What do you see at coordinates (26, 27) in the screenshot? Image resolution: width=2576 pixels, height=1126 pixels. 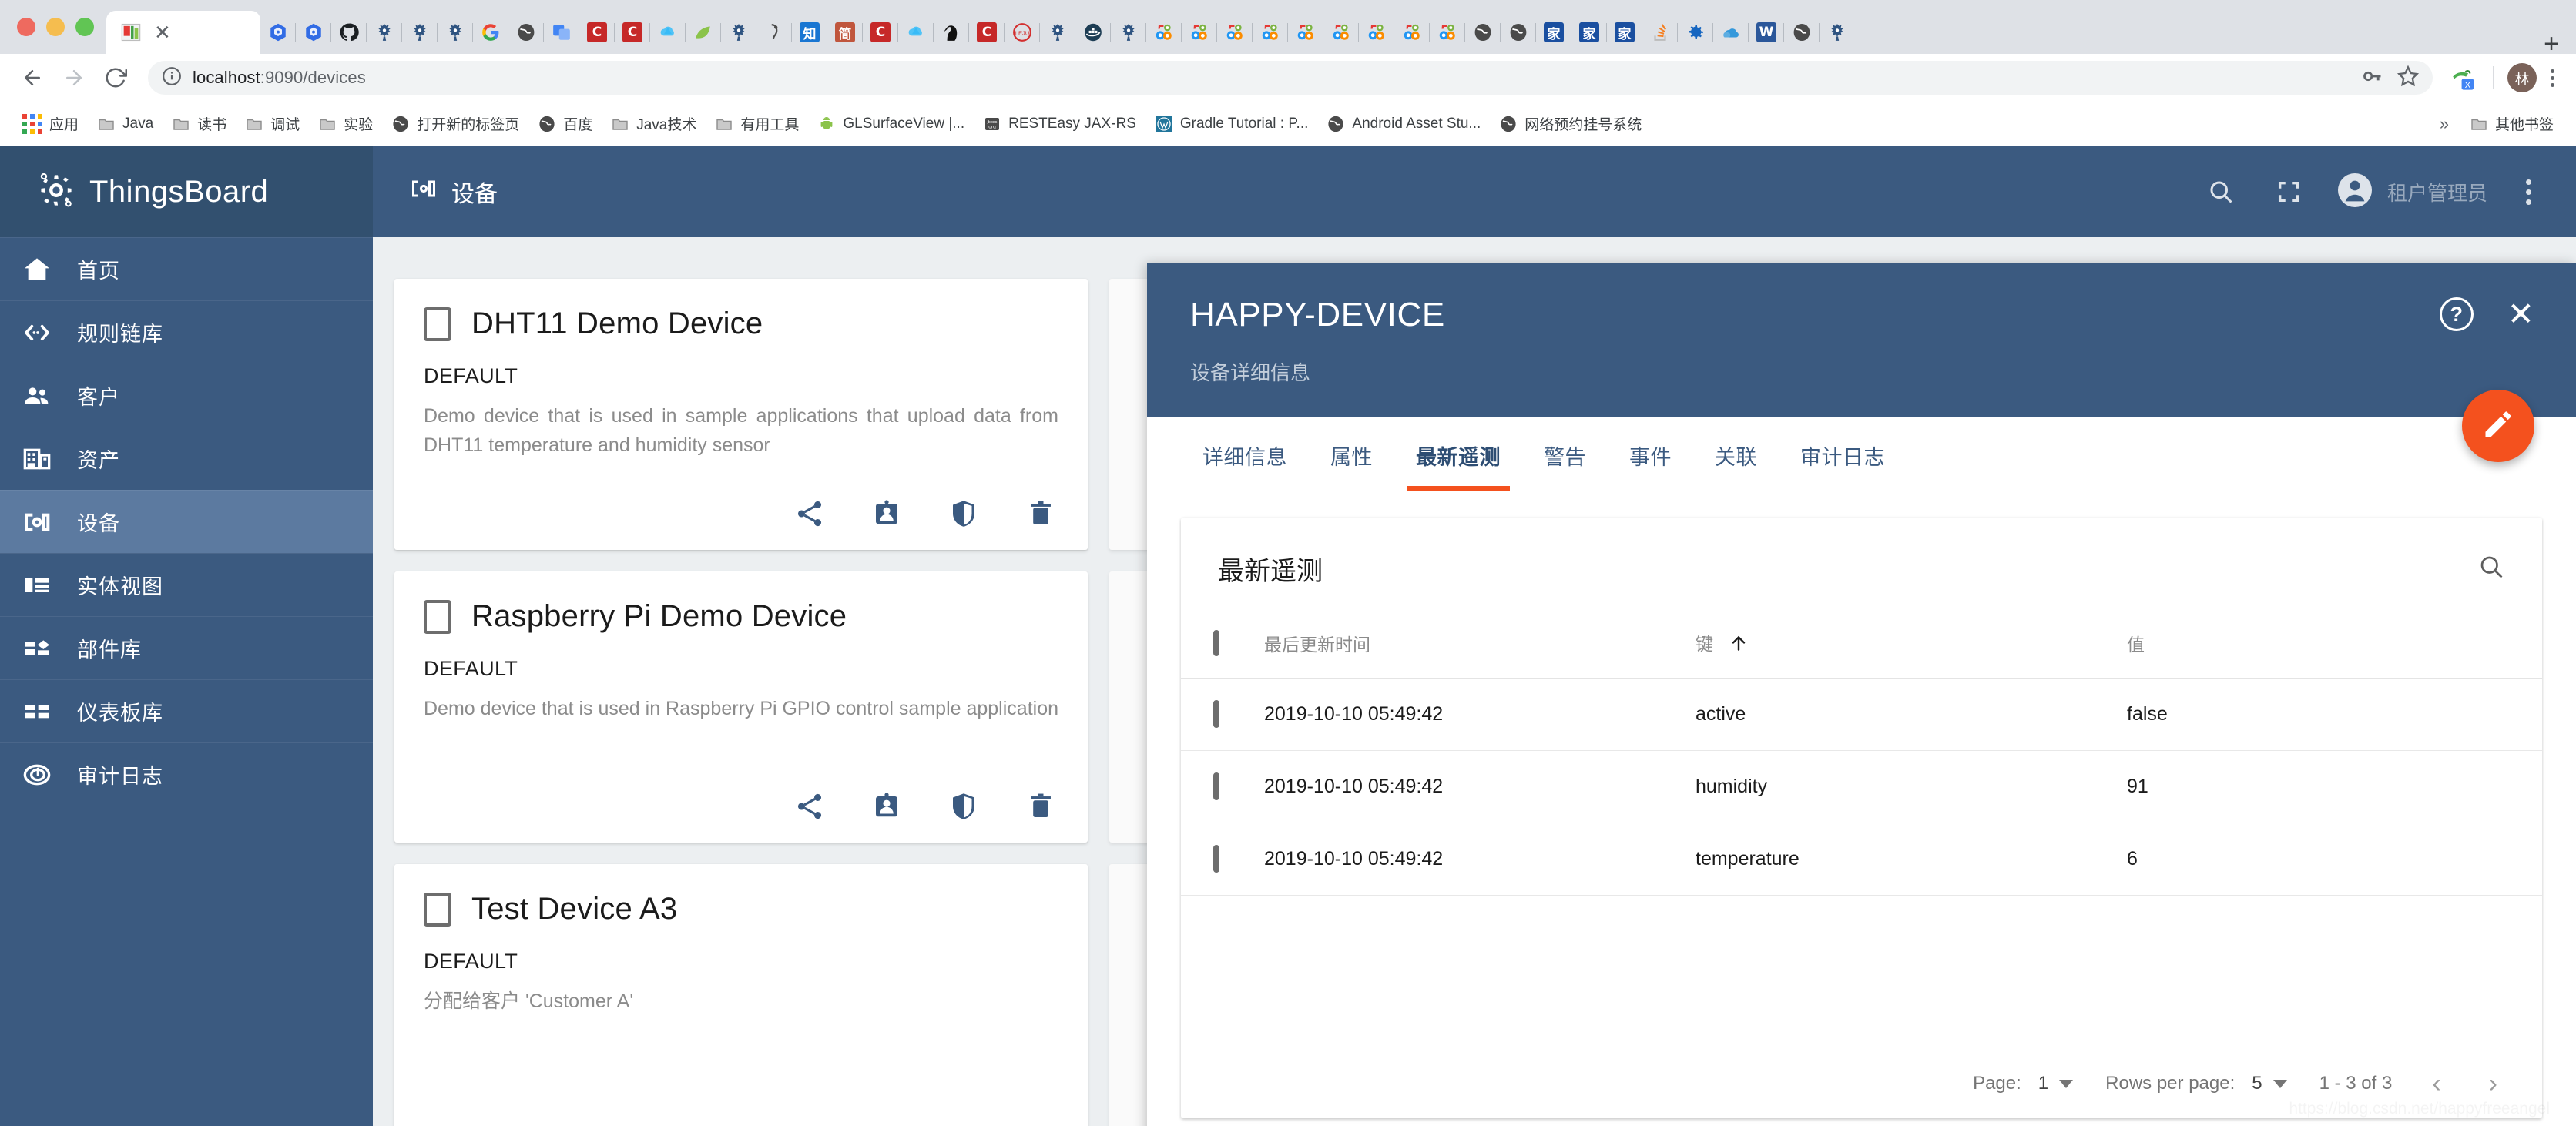 I see `close-window-button` at bounding box center [26, 27].